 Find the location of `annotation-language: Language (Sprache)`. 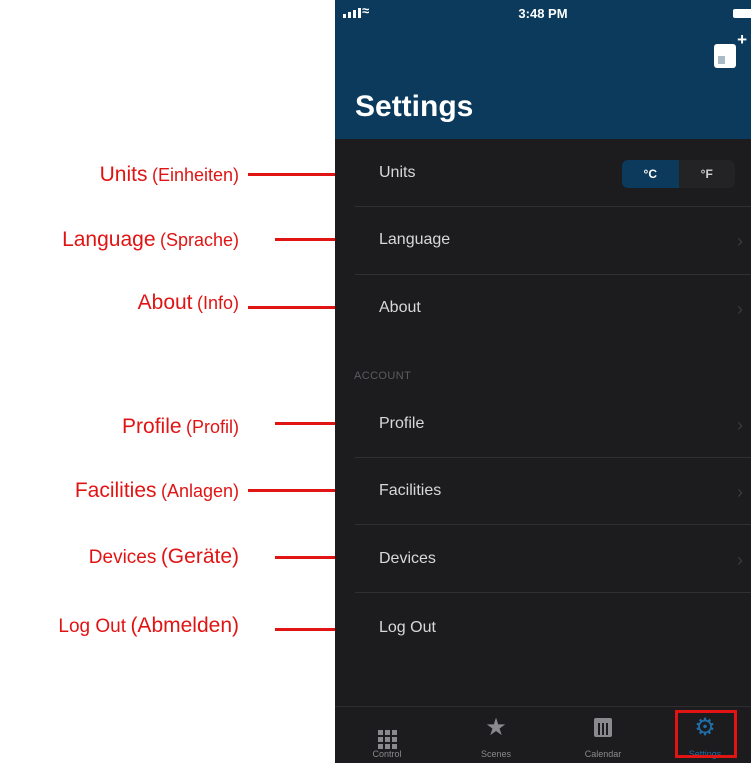

annotation-language: Language (Sprache) is located at coordinates (150, 239).